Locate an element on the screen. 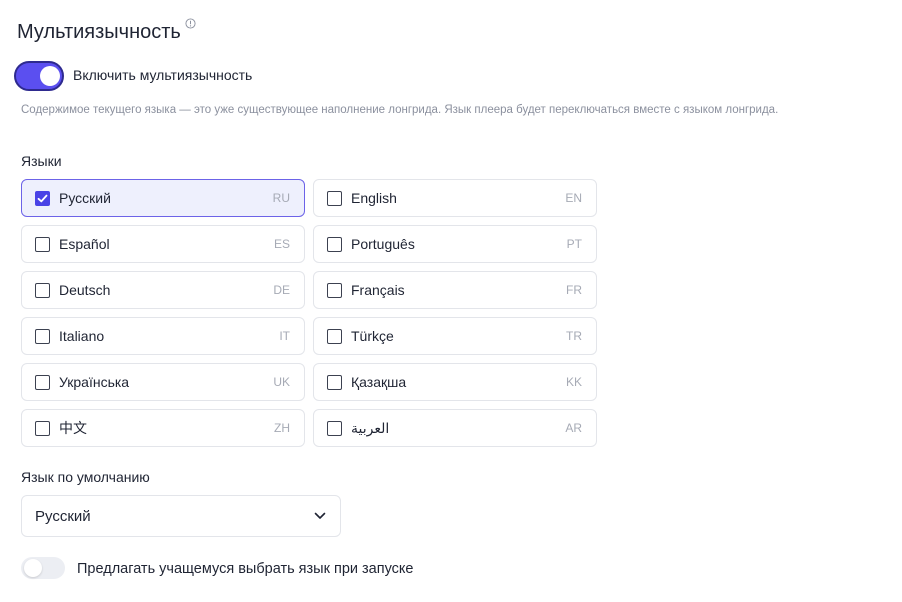 Image resolution: width=902 pixels, height=602 pixels. multilang-toggle-label: Включить мультиязычность is located at coordinates (163, 75).